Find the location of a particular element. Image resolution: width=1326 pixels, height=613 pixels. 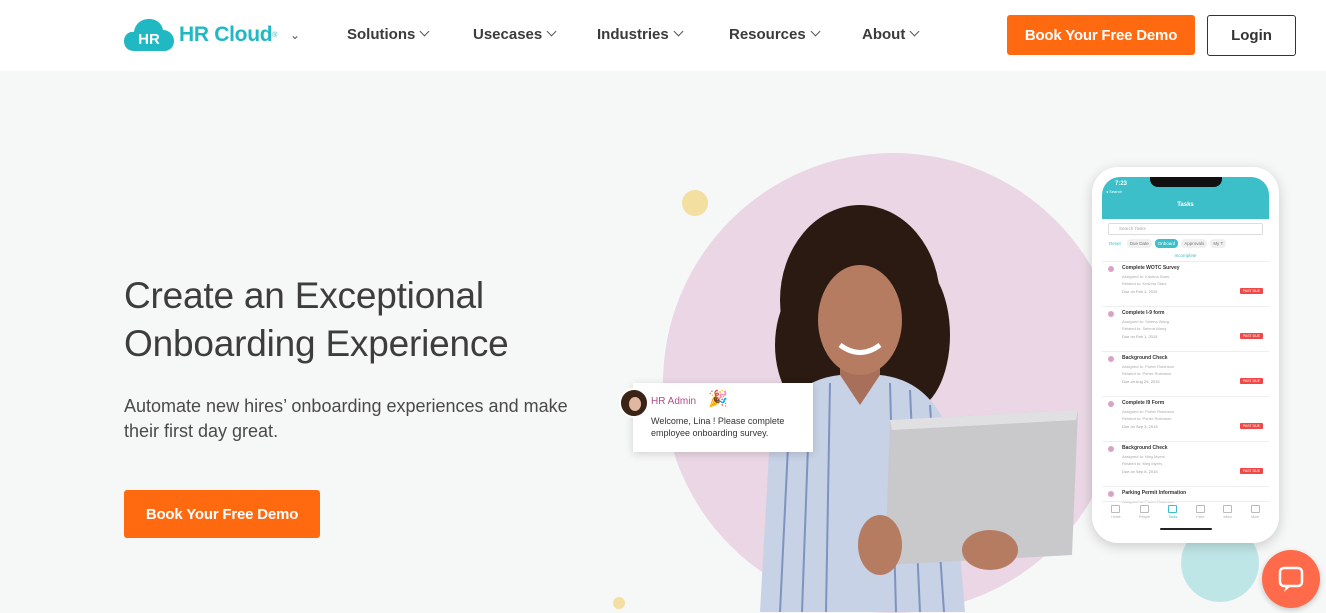

tab-label: Feed is located at coordinates (1200, 517).